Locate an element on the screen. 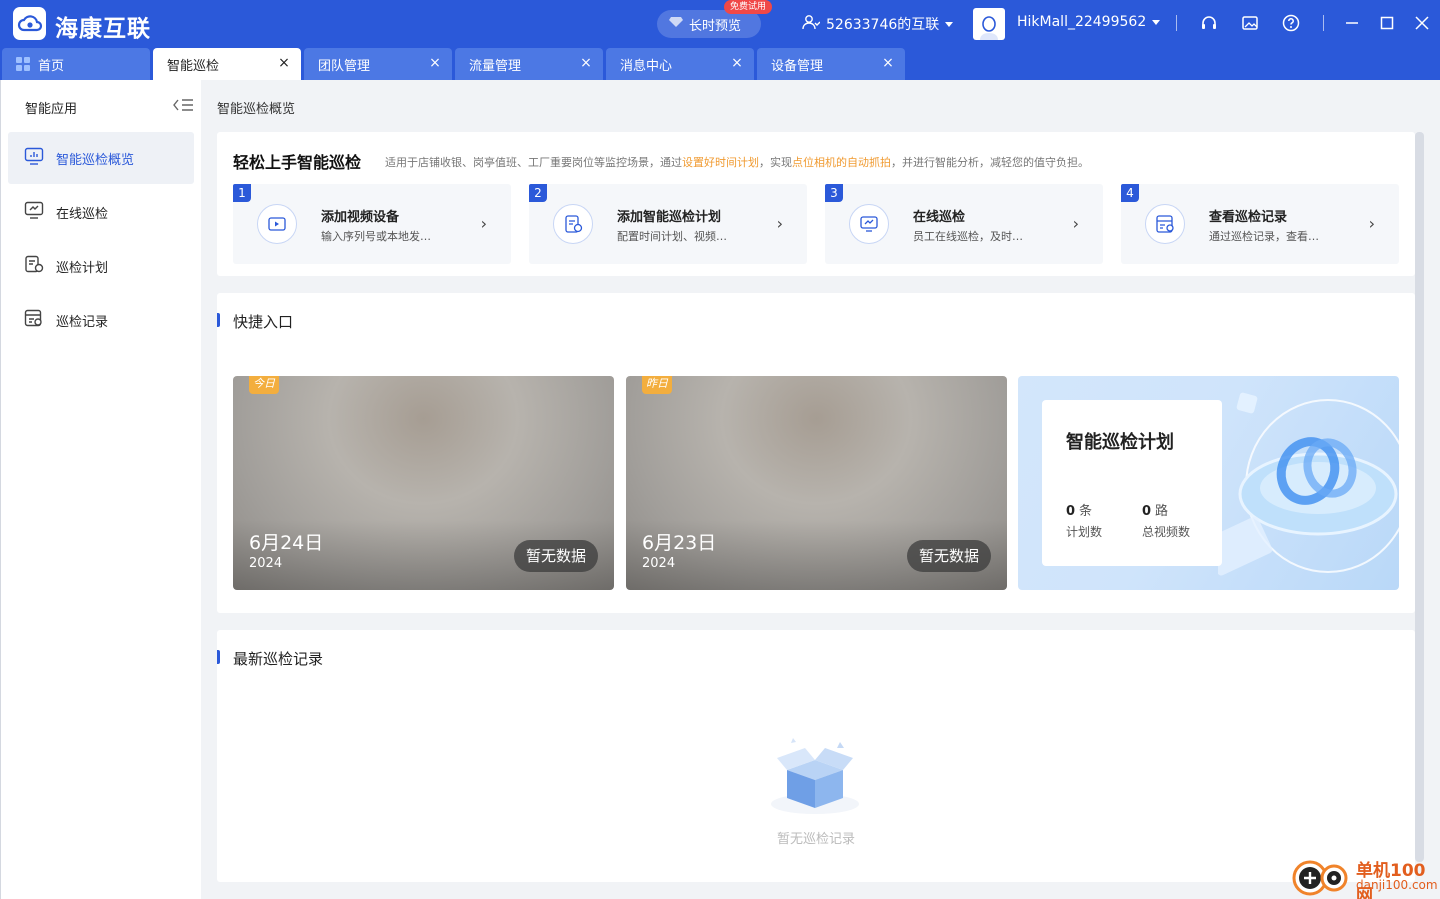 This screenshot has height=899, width=1440. step-title: 添加智能巡检计划 is located at coordinates (669, 217).